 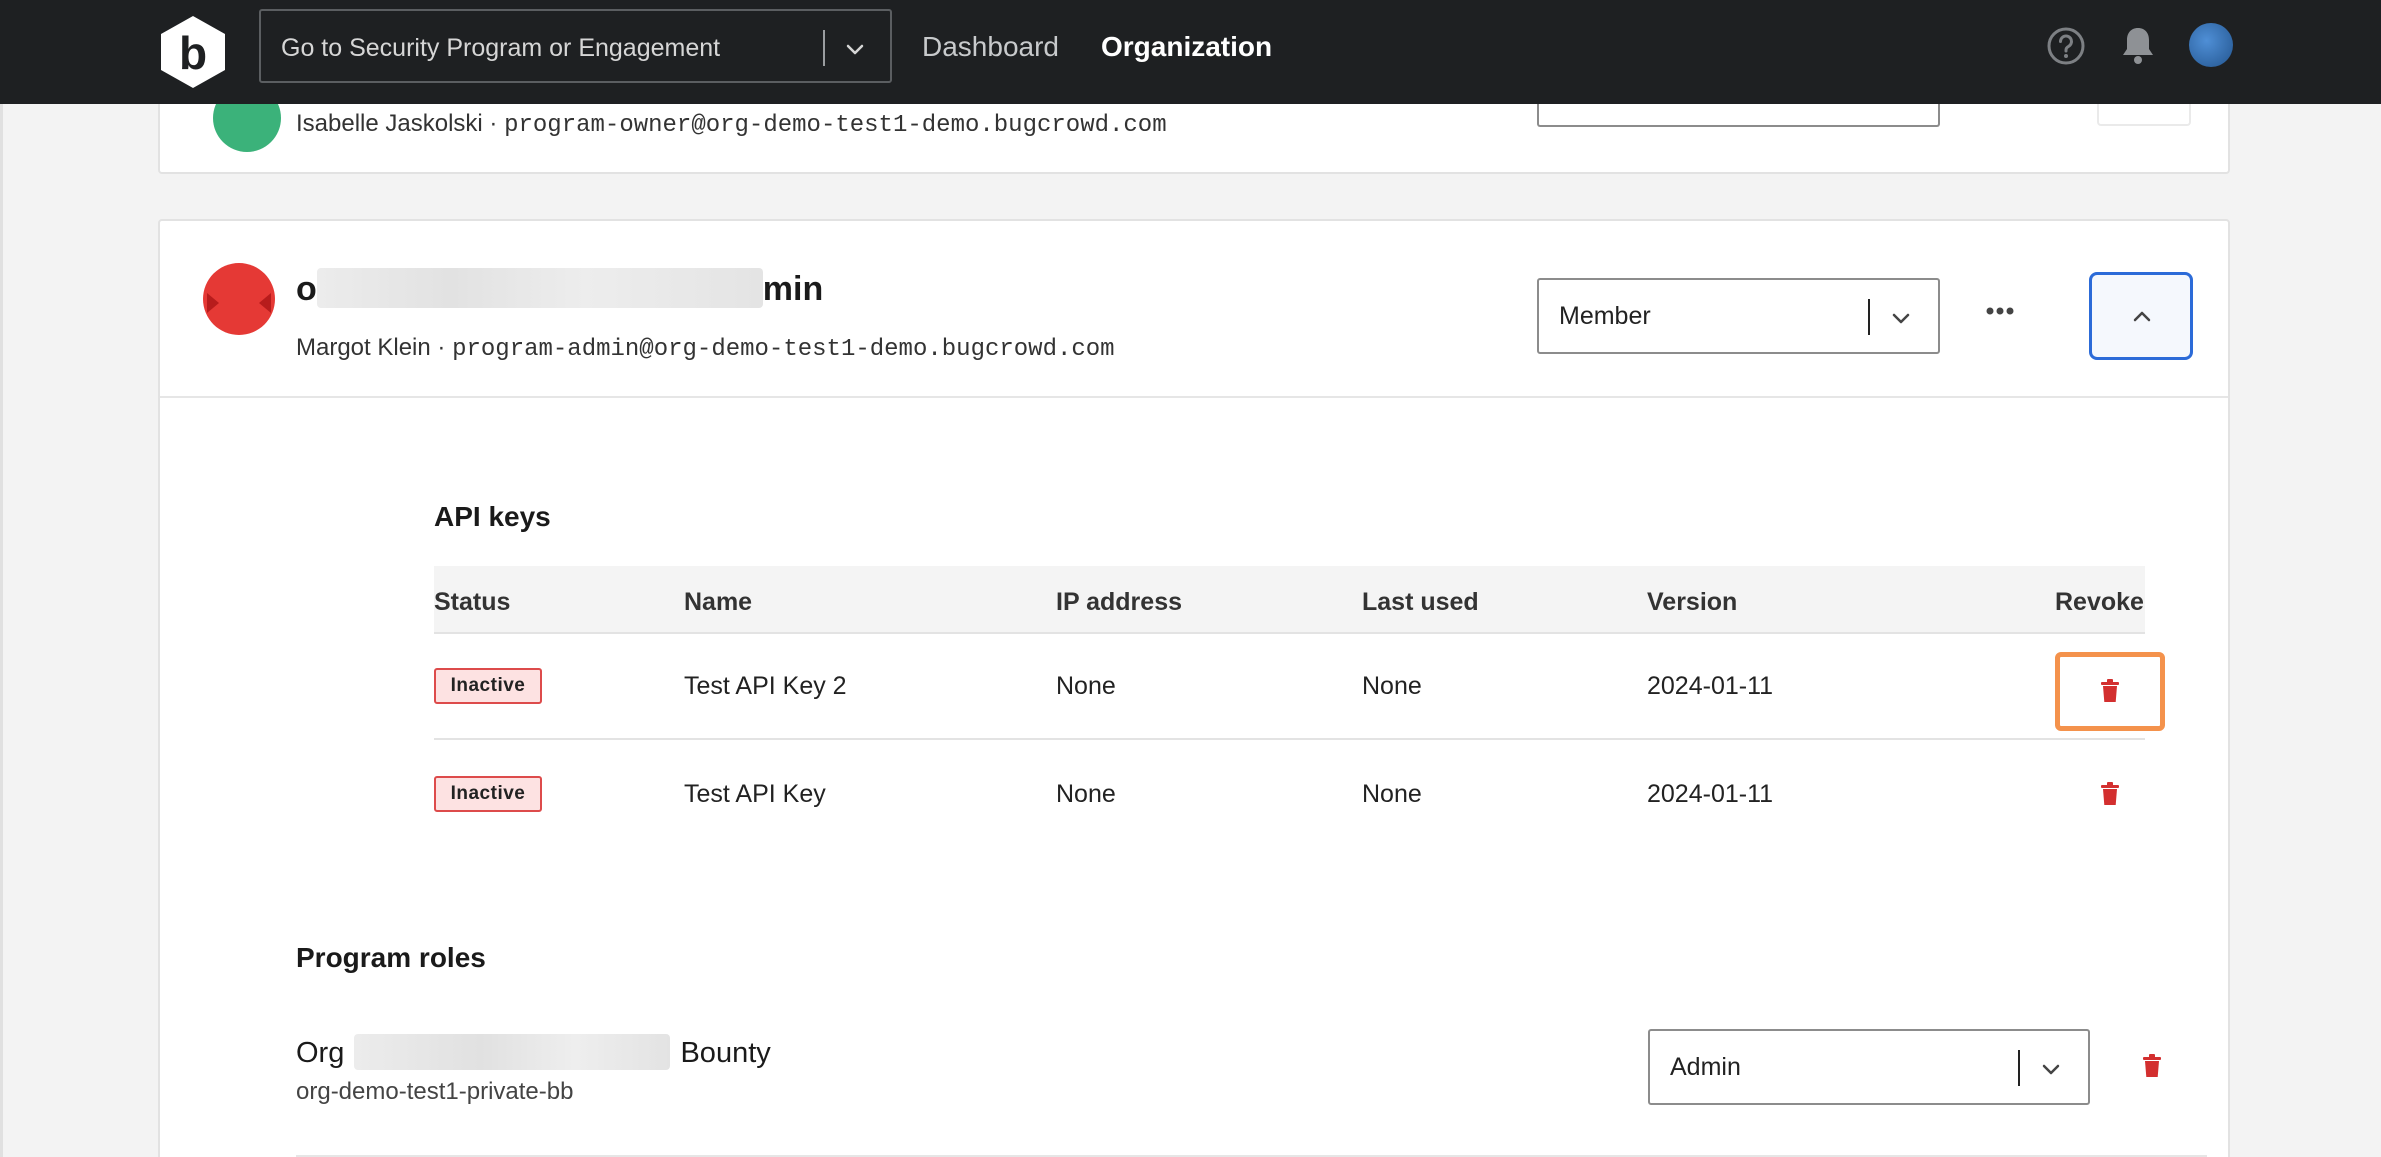 I want to click on role-select, so click(x=1738, y=113).